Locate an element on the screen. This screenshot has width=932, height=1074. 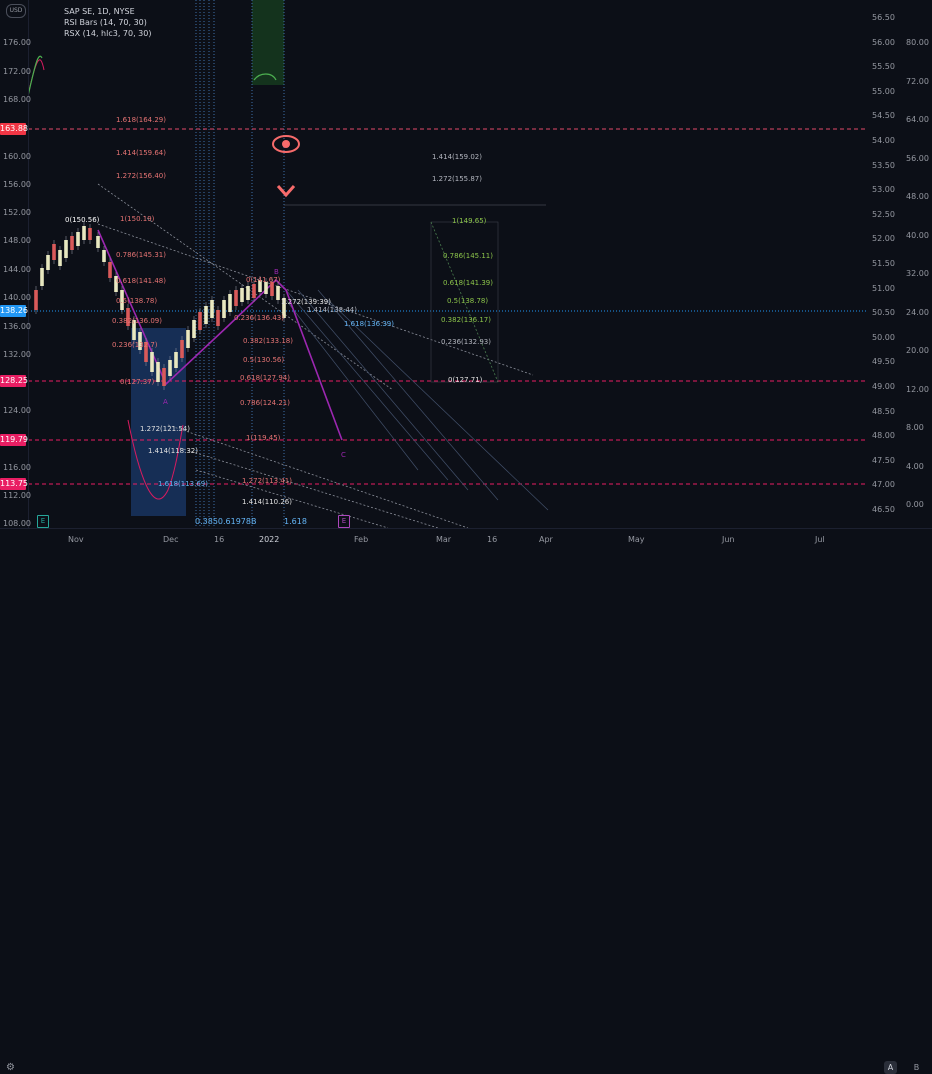
fib-label: 1.272(156.40) is located at coordinates (141, 176).